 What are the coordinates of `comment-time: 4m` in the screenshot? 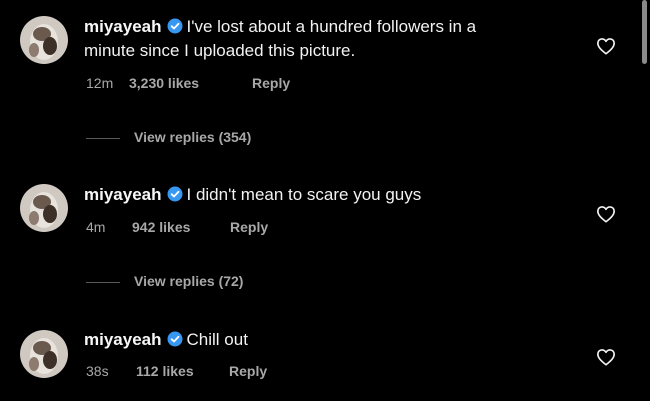 It's located at (96, 227).